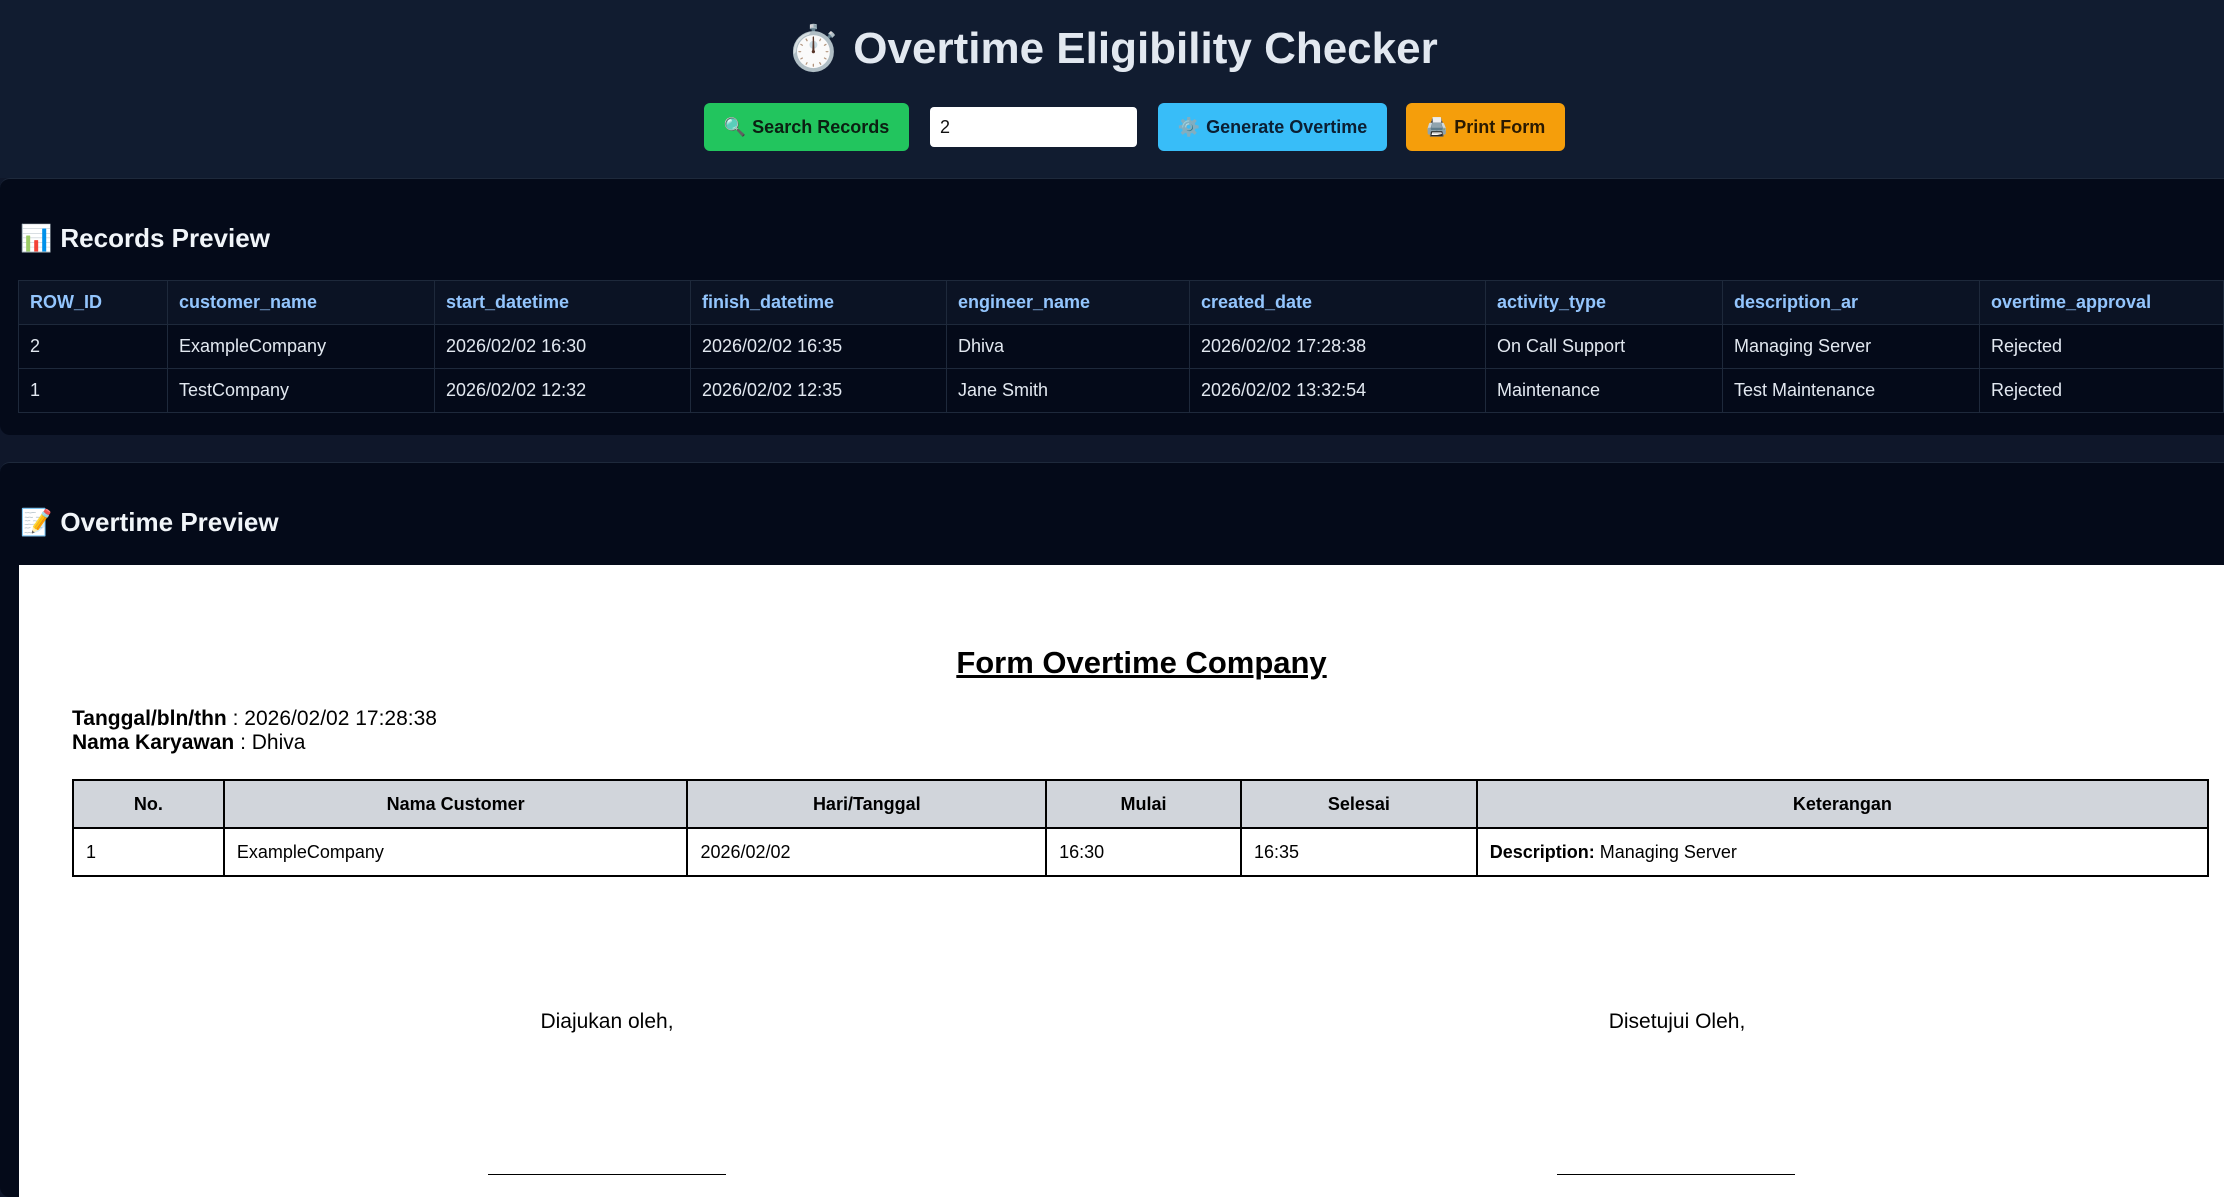  Describe the element at coordinates (1604, 390) in the screenshot. I see `table-cell: Maintenance` at that location.